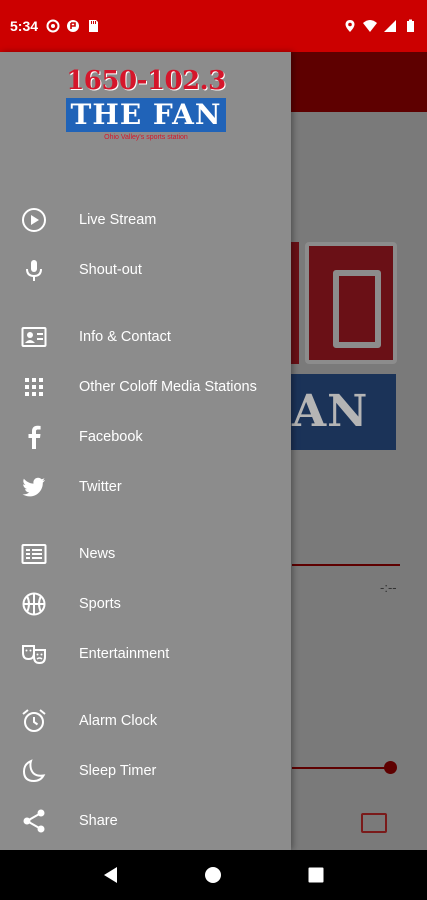  I want to click on sd-card-icon, so click(94, 26).